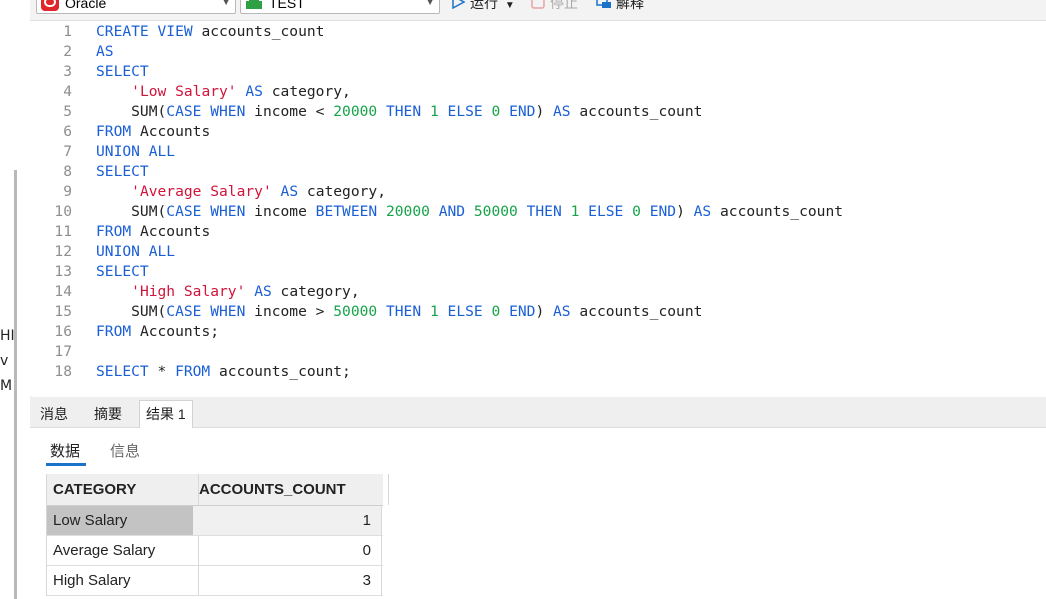 This screenshot has height=599, width=1046. Describe the element at coordinates (67, 191) in the screenshot. I see `line-number: 9` at that location.